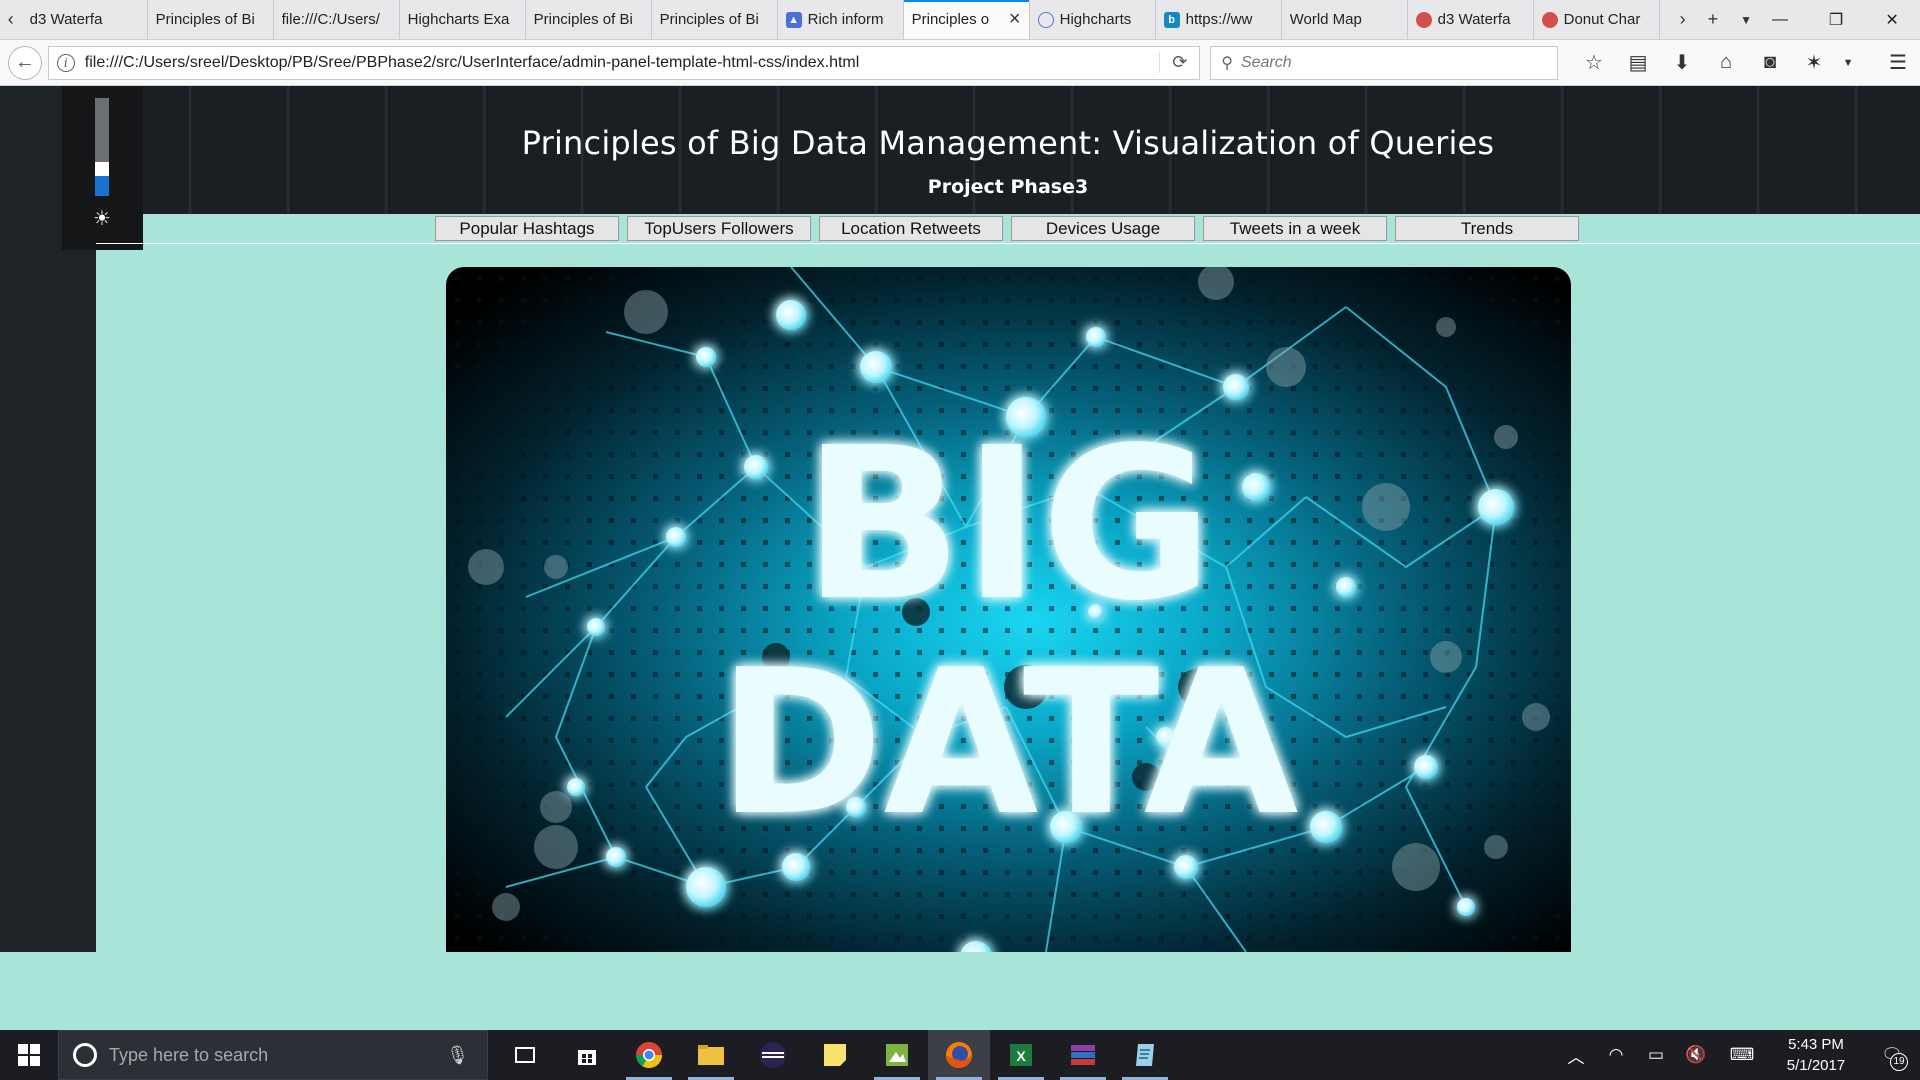 This screenshot has height=1080, width=1920. What do you see at coordinates (587, 1055) in the screenshot?
I see `store-icon` at bounding box center [587, 1055].